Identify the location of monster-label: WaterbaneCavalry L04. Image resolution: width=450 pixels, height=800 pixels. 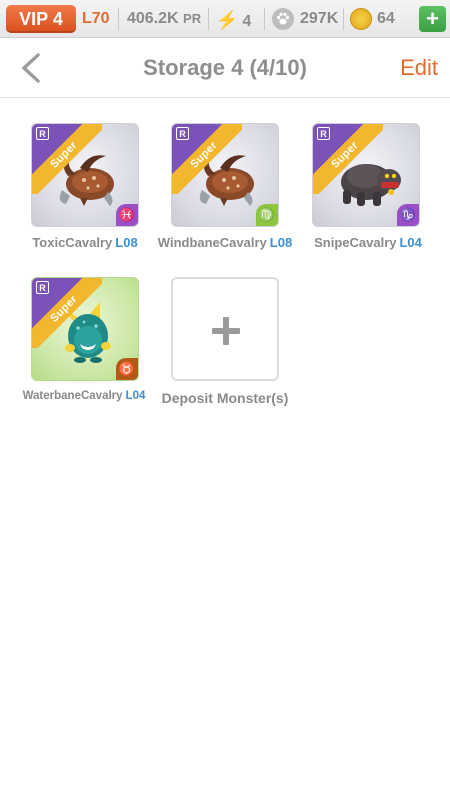
(84, 396).